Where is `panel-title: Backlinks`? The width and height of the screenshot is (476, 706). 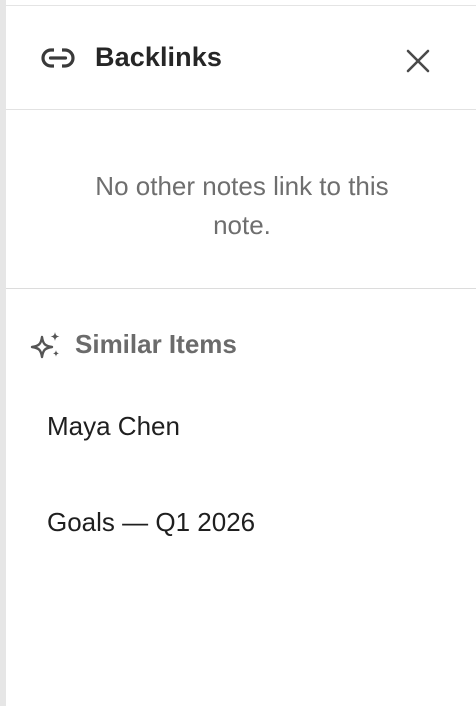
panel-title: Backlinks is located at coordinates (158, 57).